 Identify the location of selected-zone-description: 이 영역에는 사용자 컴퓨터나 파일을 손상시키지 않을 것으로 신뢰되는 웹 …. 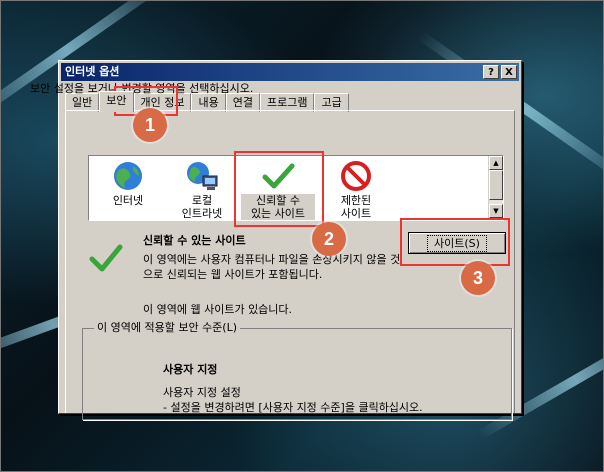
(272, 267).